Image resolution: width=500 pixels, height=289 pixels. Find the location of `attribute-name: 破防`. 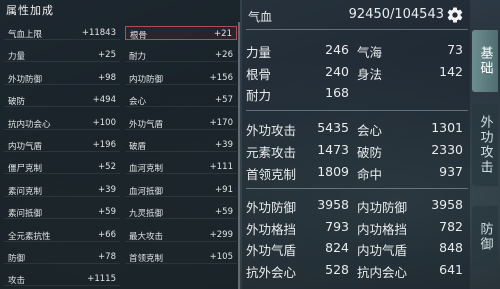

attribute-name: 破防 is located at coordinates (17, 102).